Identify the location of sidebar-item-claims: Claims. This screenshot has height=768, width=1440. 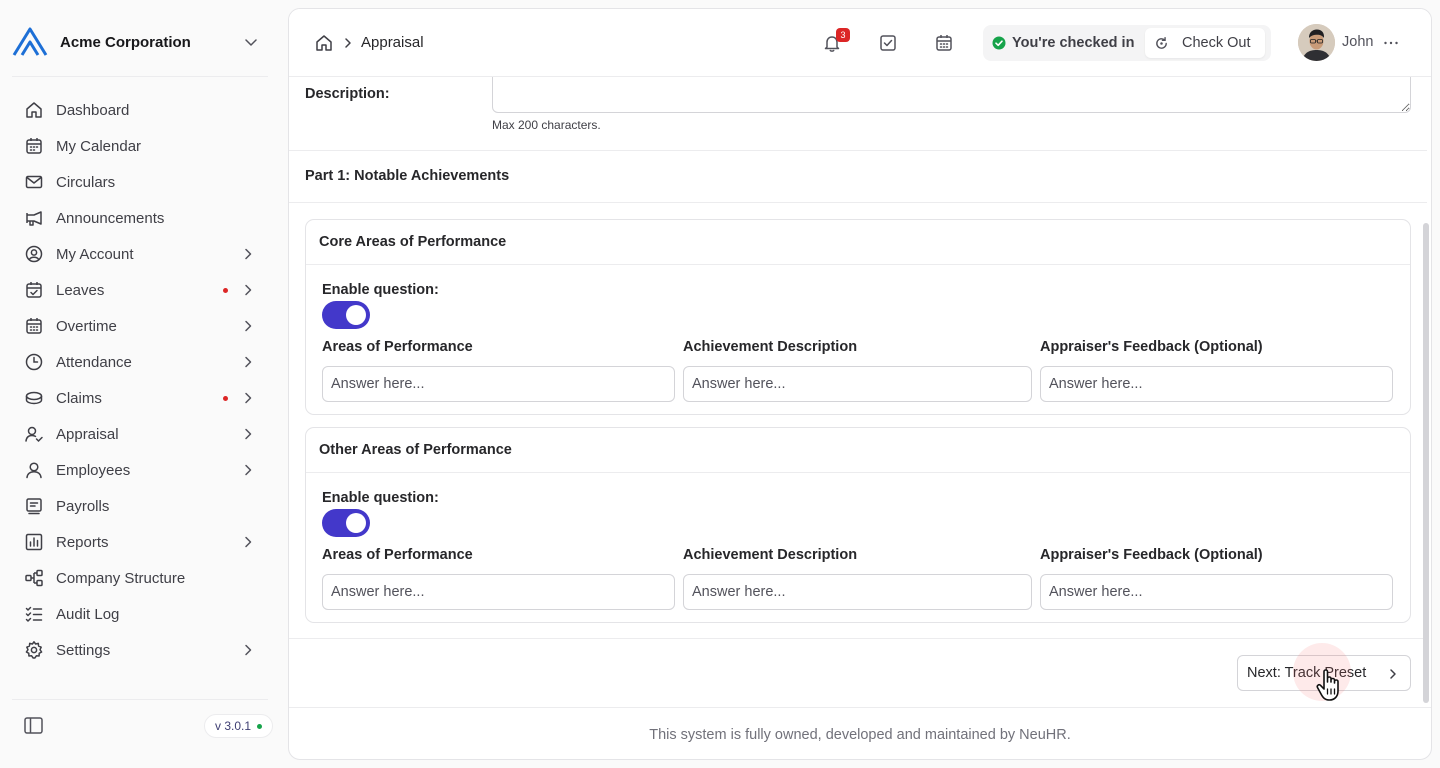
(140, 398).